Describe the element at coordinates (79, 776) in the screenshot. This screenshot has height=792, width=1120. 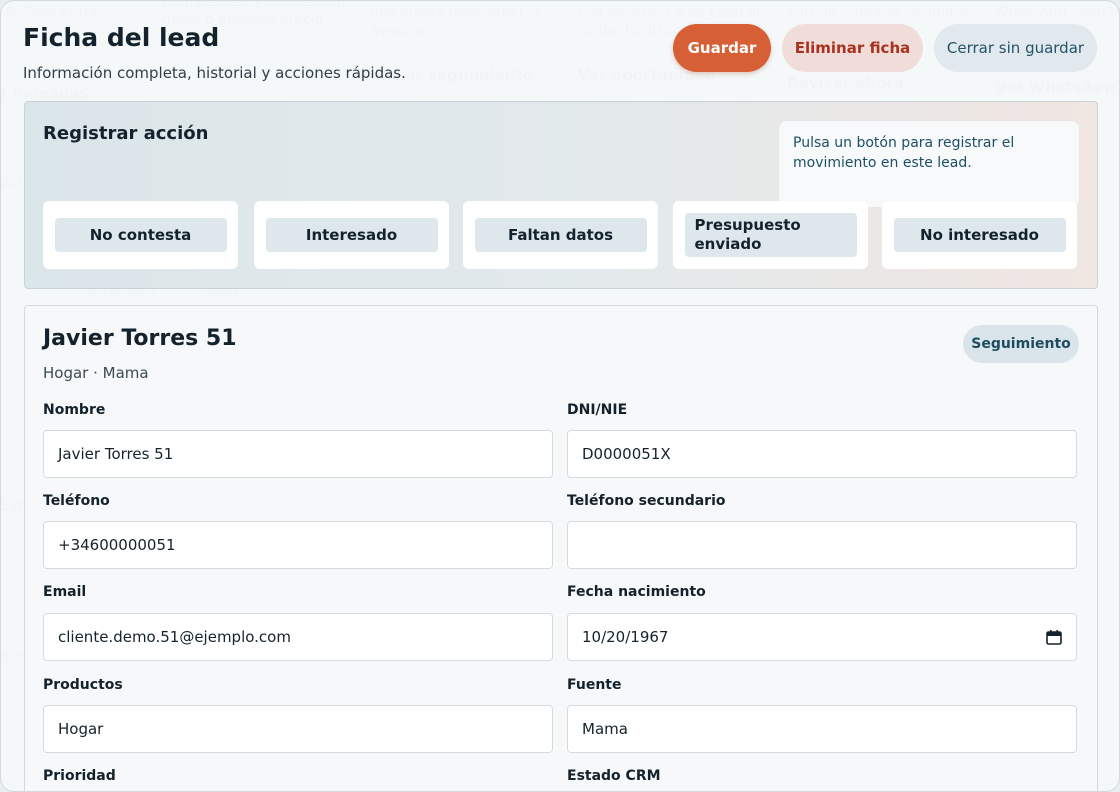
I see `prioridad-label: Prioridad` at that location.